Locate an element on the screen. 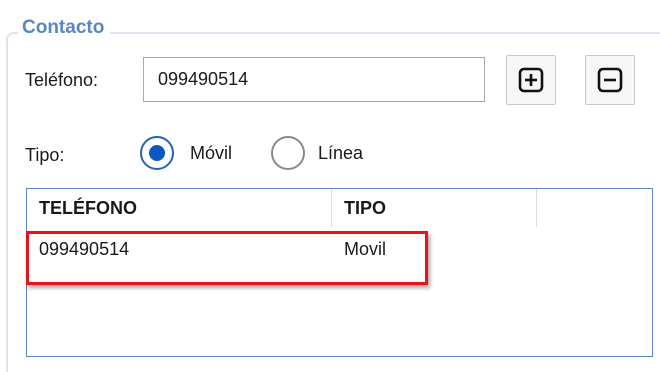 Image resolution: width=660 pixels, height=372 pixels. add-phone-button is located at coordinates (531, 80).